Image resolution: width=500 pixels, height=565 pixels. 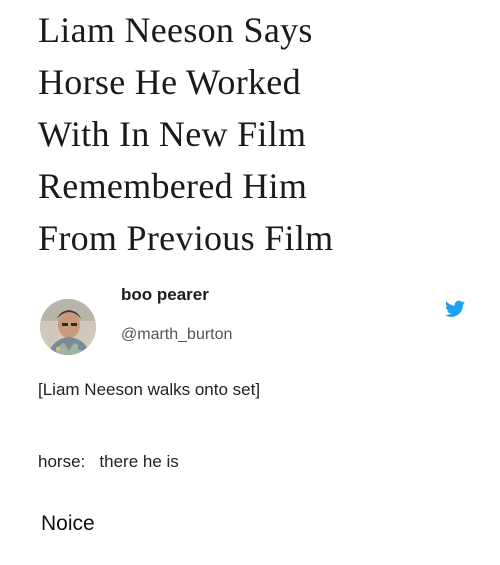 What do you see at coordinates (455, 309) in the screenshot?
I see `twitter-bird-icon` at bounding box center [455, 309].